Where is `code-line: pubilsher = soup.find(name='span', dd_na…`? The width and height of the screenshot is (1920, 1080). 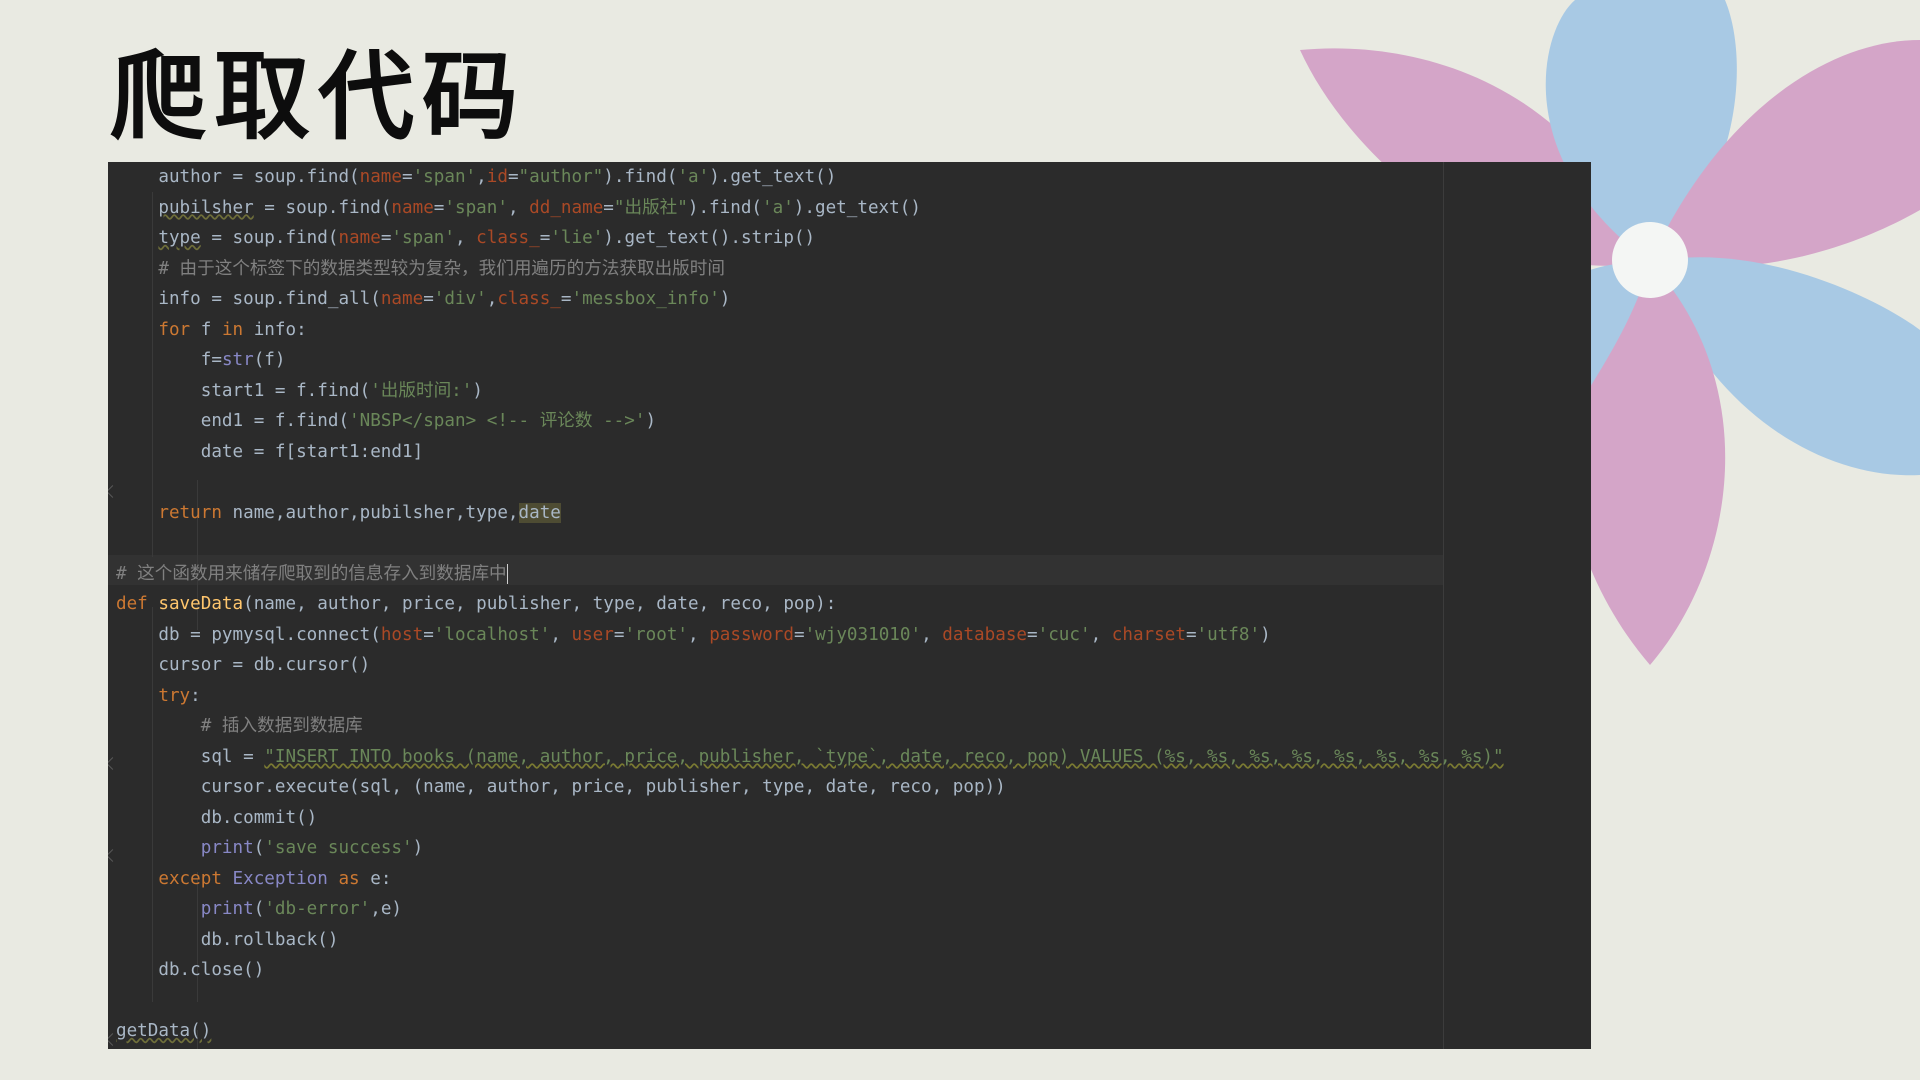 code-line: pubilsher = soup.find(name='span', dd_na… is located at coordinates (810, 208).